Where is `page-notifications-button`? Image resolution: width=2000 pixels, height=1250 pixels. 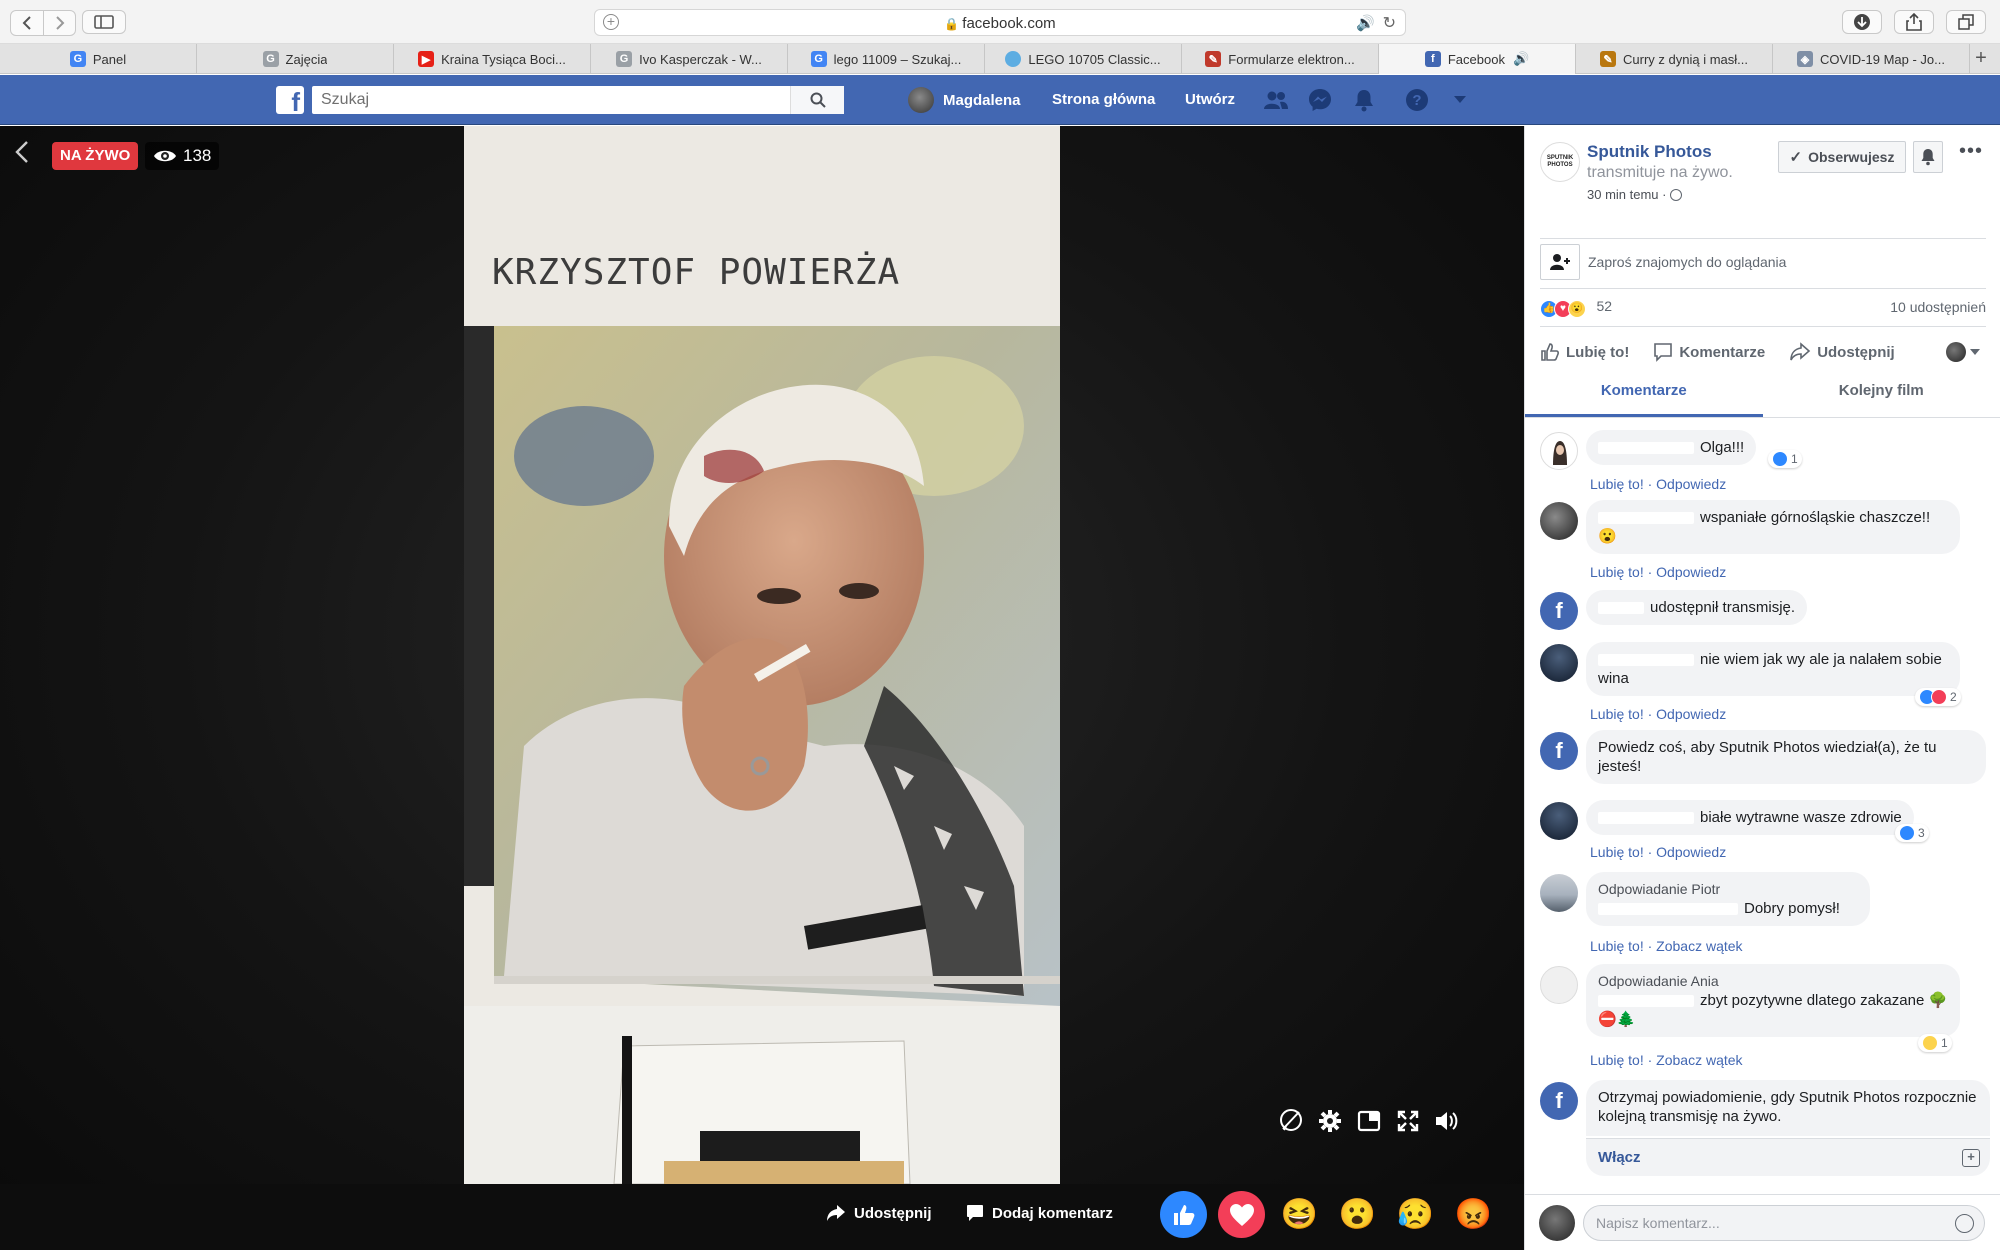
page-notifications-button is located at coordinates (1928, 157).